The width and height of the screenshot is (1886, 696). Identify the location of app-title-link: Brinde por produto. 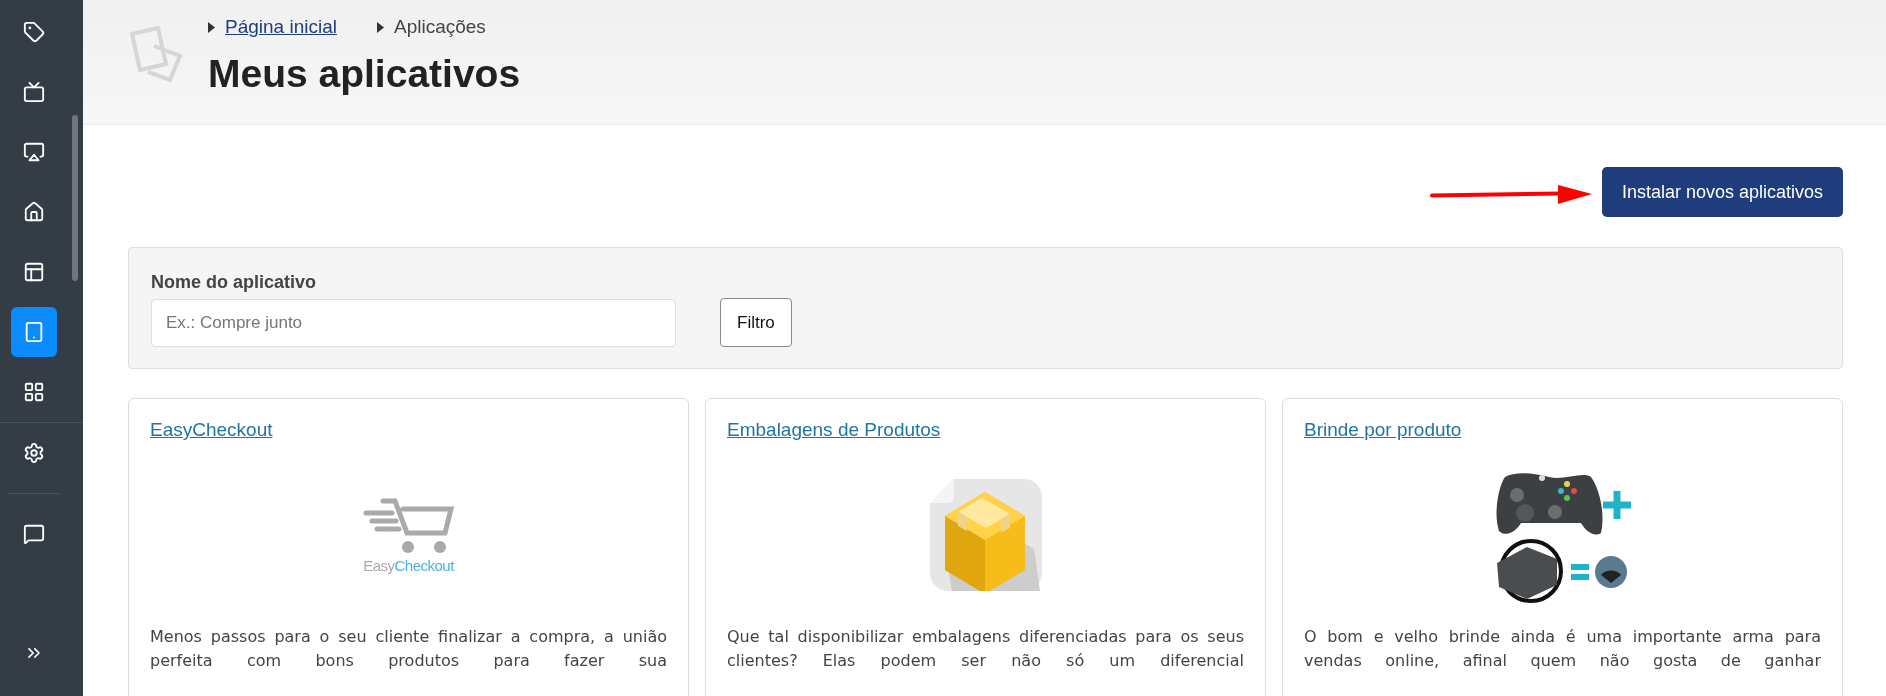
(1383, 430).